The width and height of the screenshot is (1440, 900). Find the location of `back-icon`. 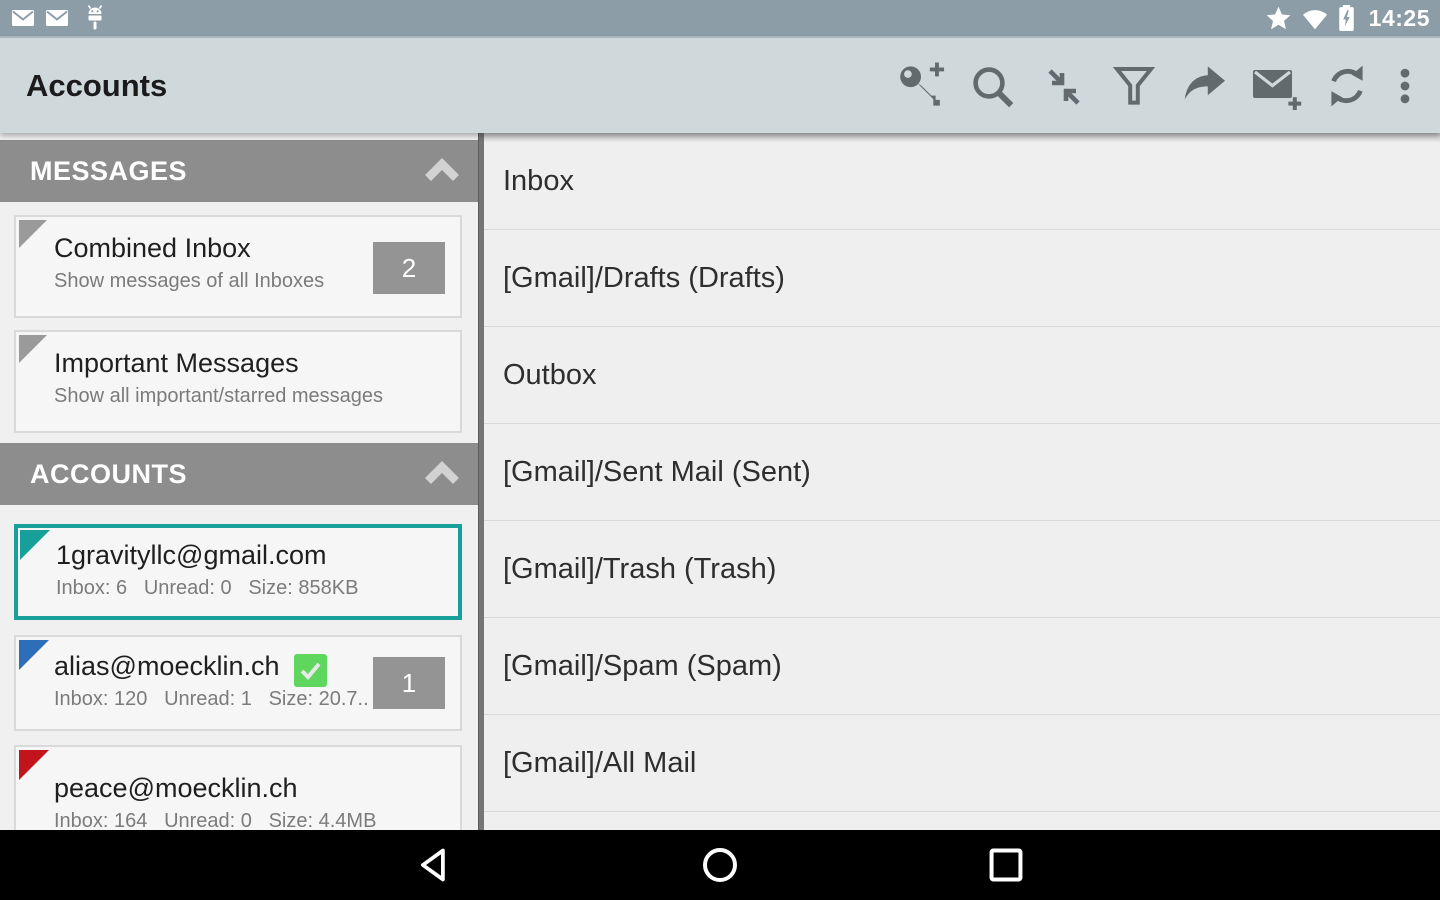

back-icon is located at coordinates (433, 865).